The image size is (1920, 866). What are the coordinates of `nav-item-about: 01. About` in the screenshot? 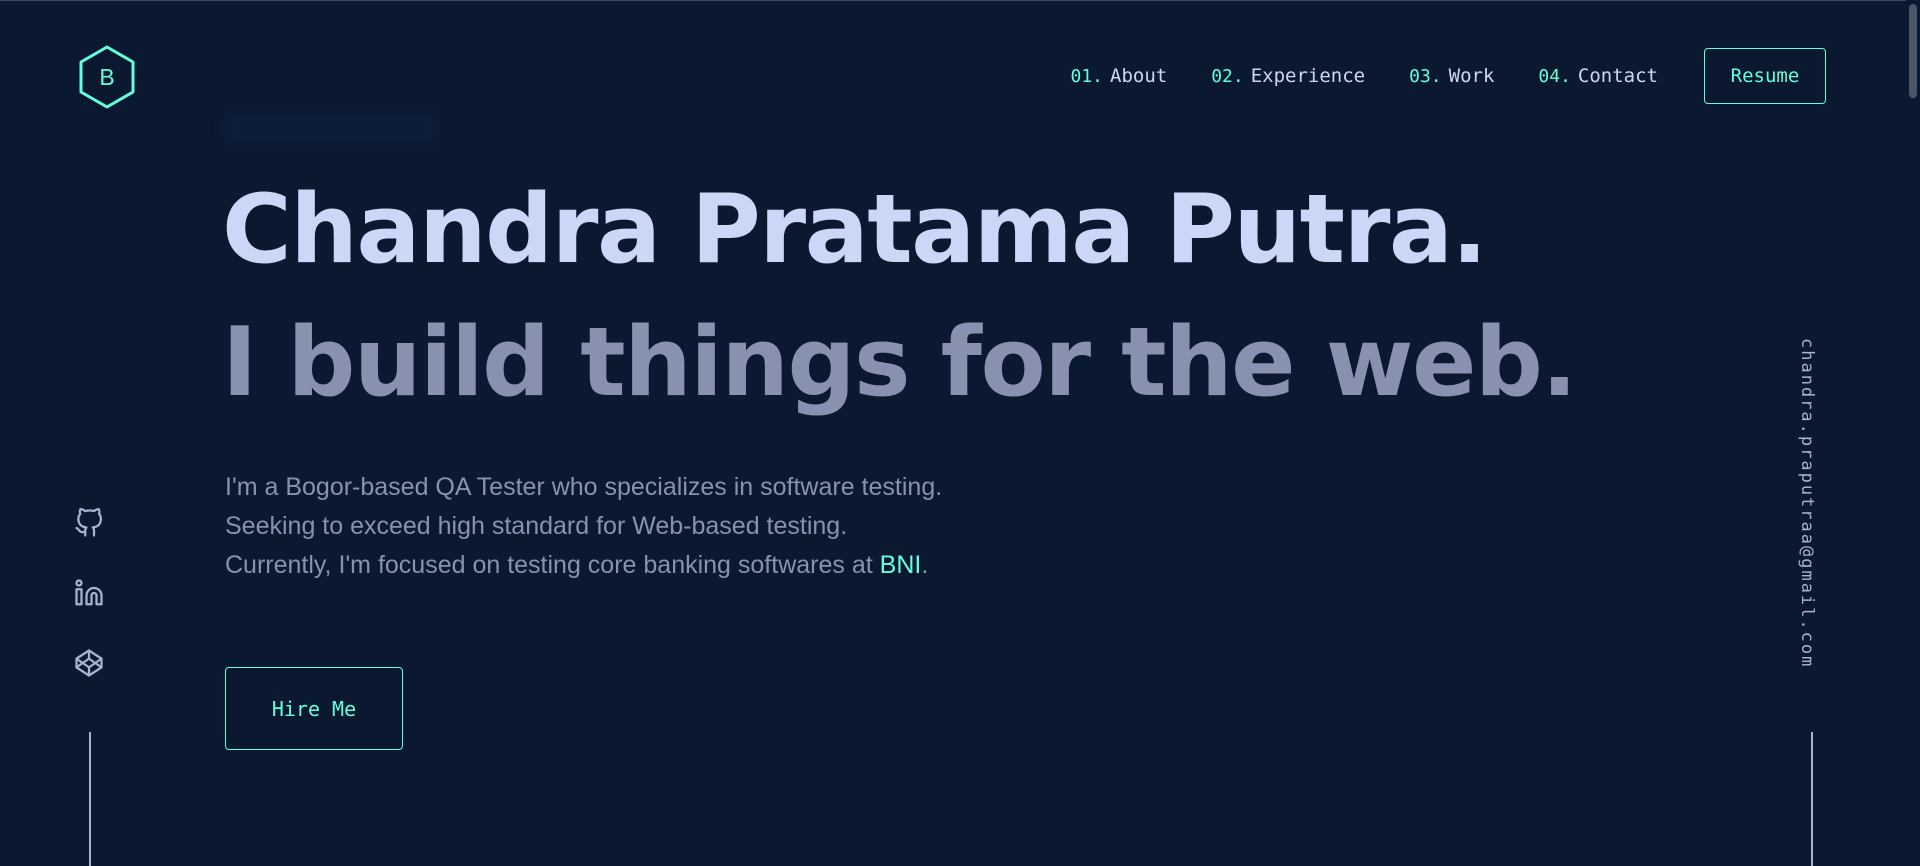 It's located at (1119, 76).